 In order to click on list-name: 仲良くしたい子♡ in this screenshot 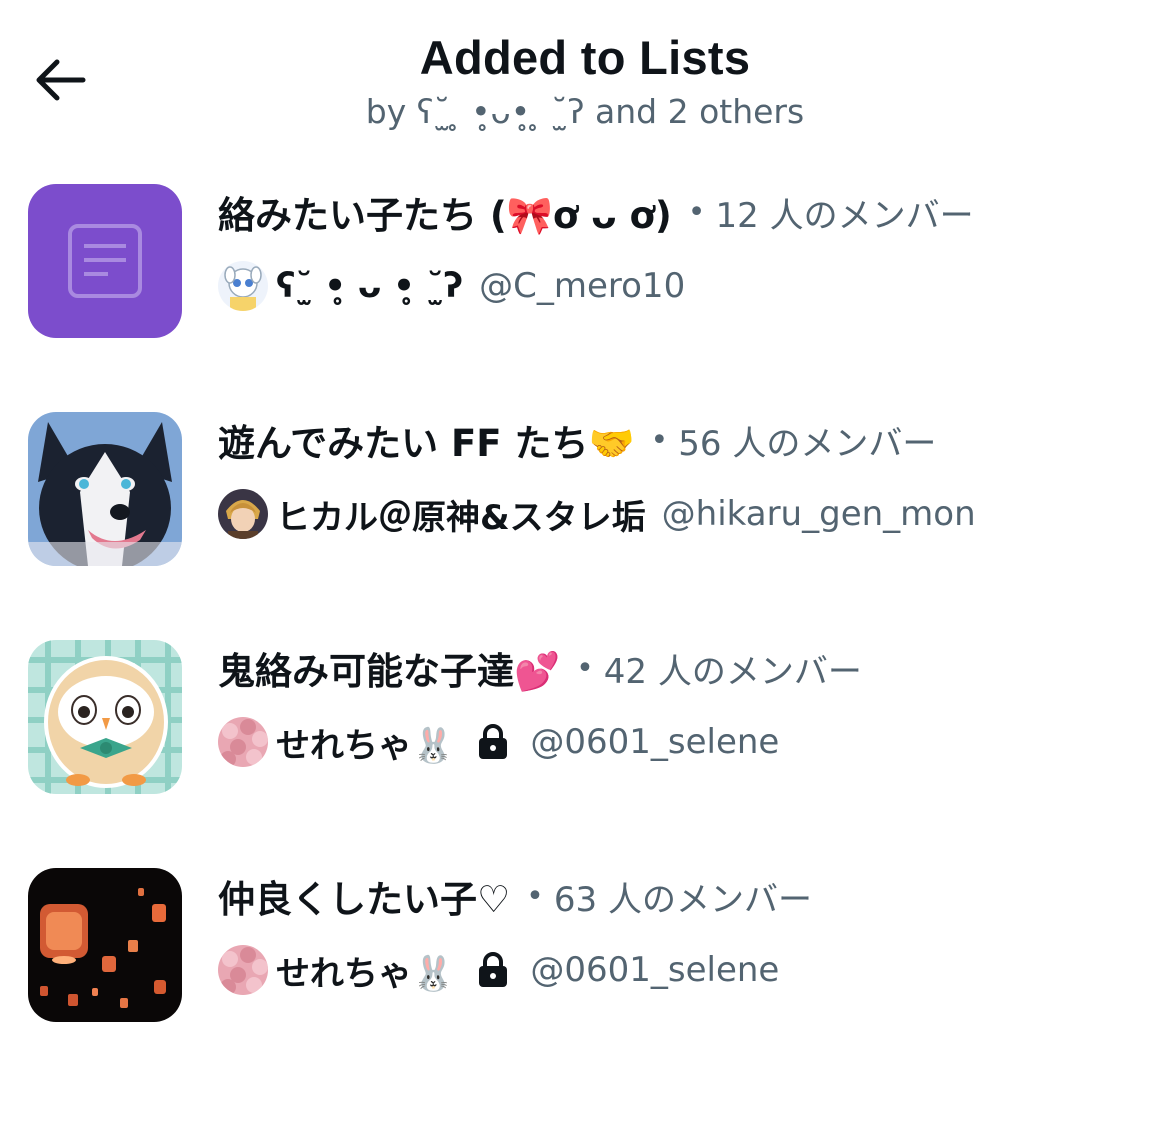, I will do `click(364, 899)`.